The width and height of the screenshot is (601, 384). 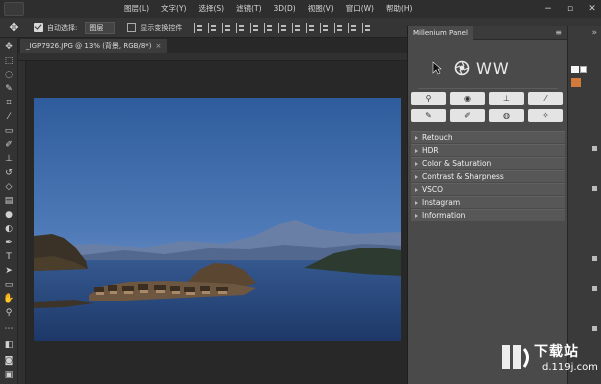 I want to click on auto-select-checkbox, so click(x=38, y=27).